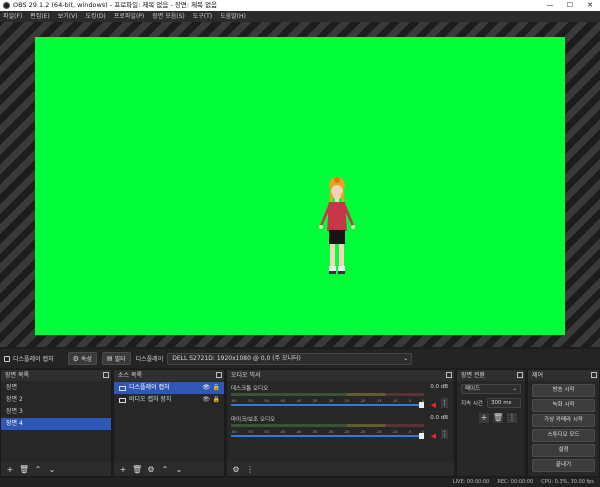 Image resolution: width=600 pixels, height=487 pixels. I want to click on avatar-character, so click(337, 225).